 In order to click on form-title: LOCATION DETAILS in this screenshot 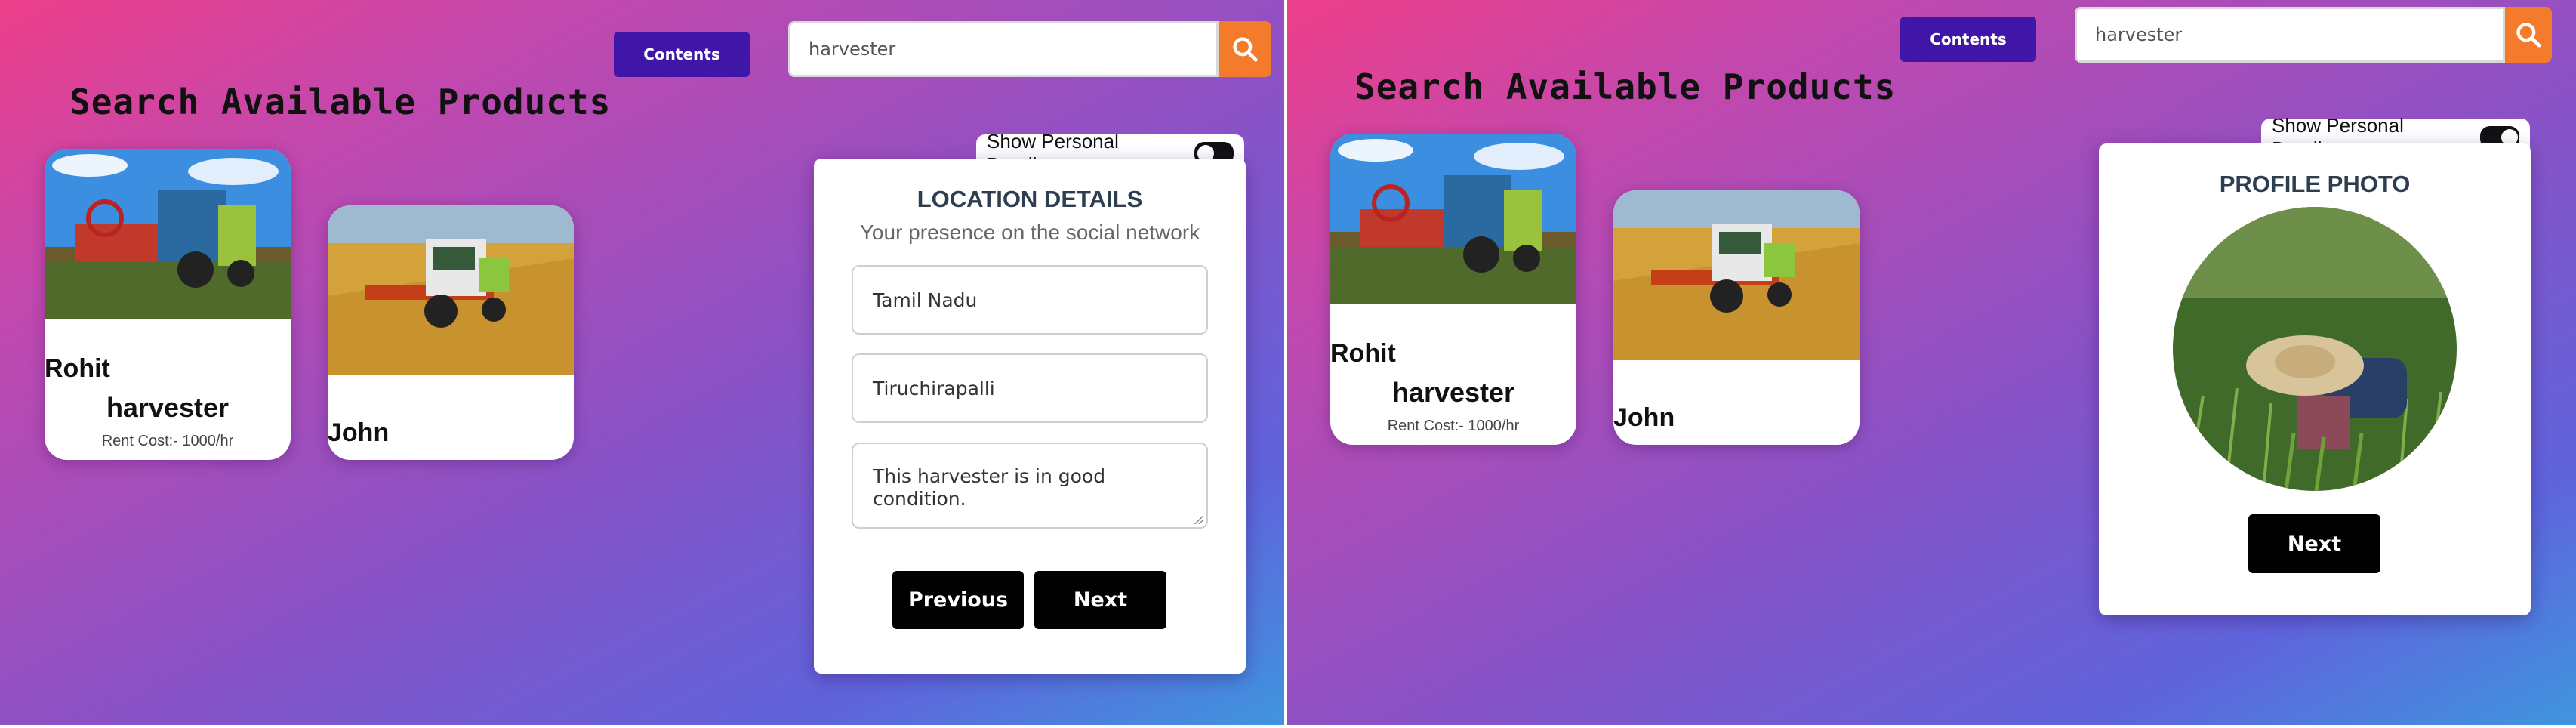, I will do `click(1030, 199)`.